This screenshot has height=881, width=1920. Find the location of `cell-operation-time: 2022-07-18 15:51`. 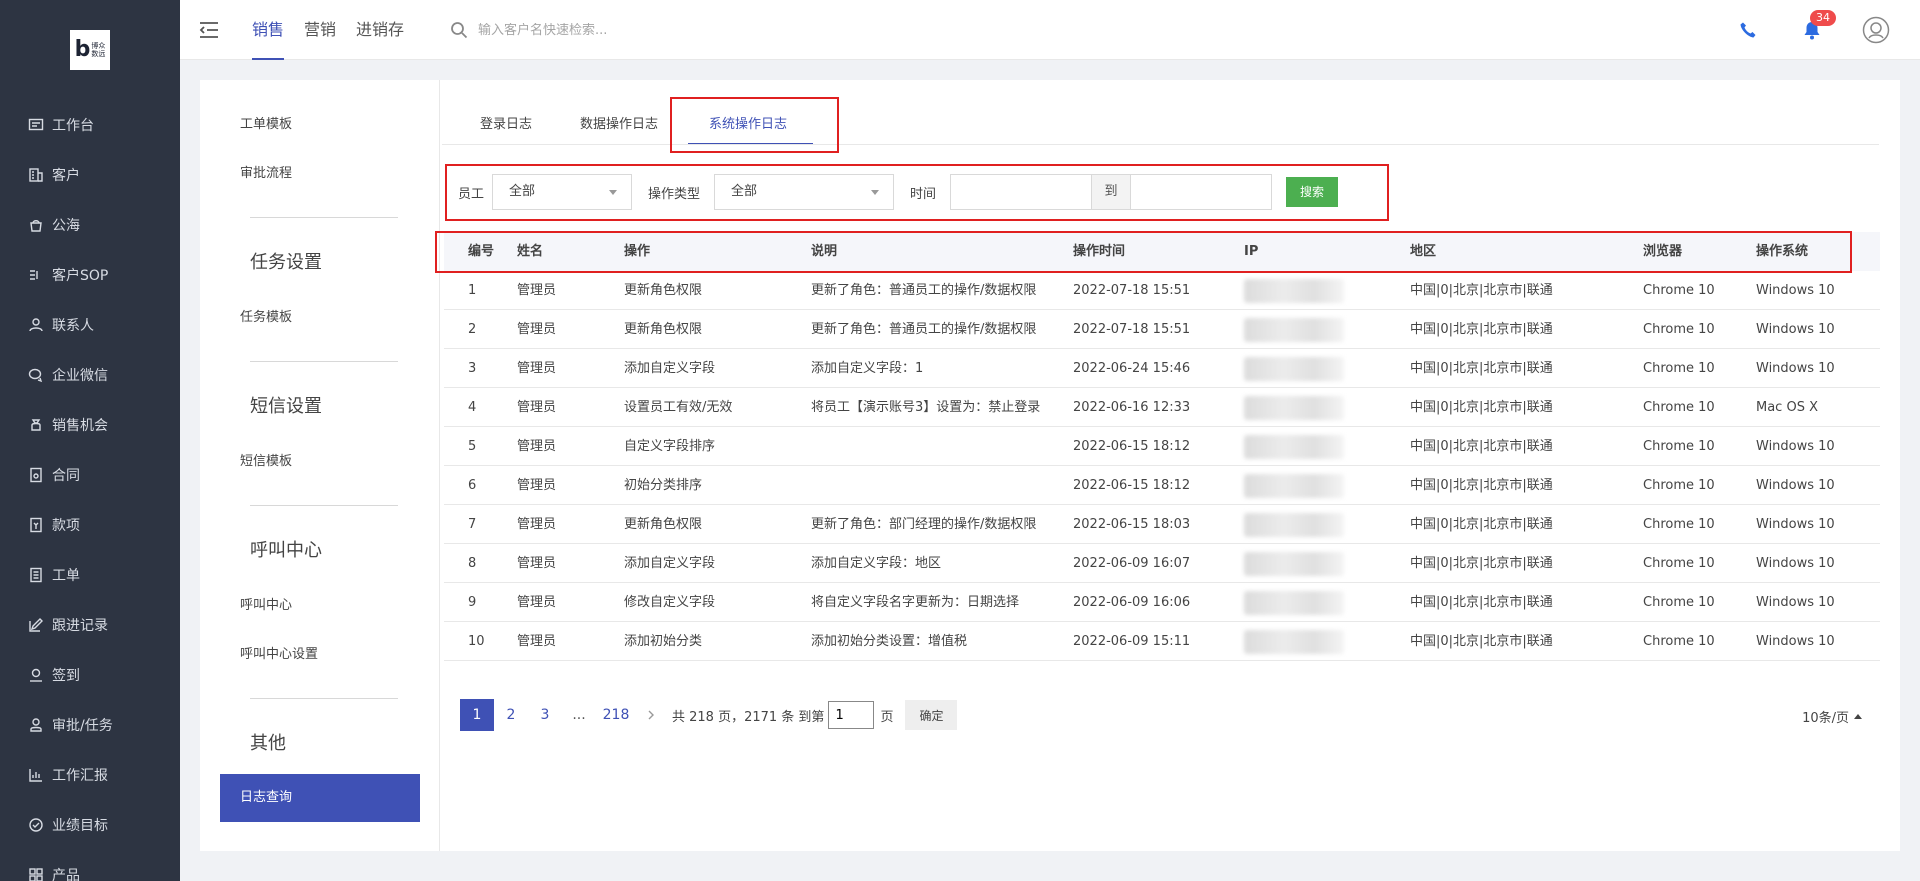

cell-operation-time: 2022-07-18 15:51 is located at coordinates (1132, 290).